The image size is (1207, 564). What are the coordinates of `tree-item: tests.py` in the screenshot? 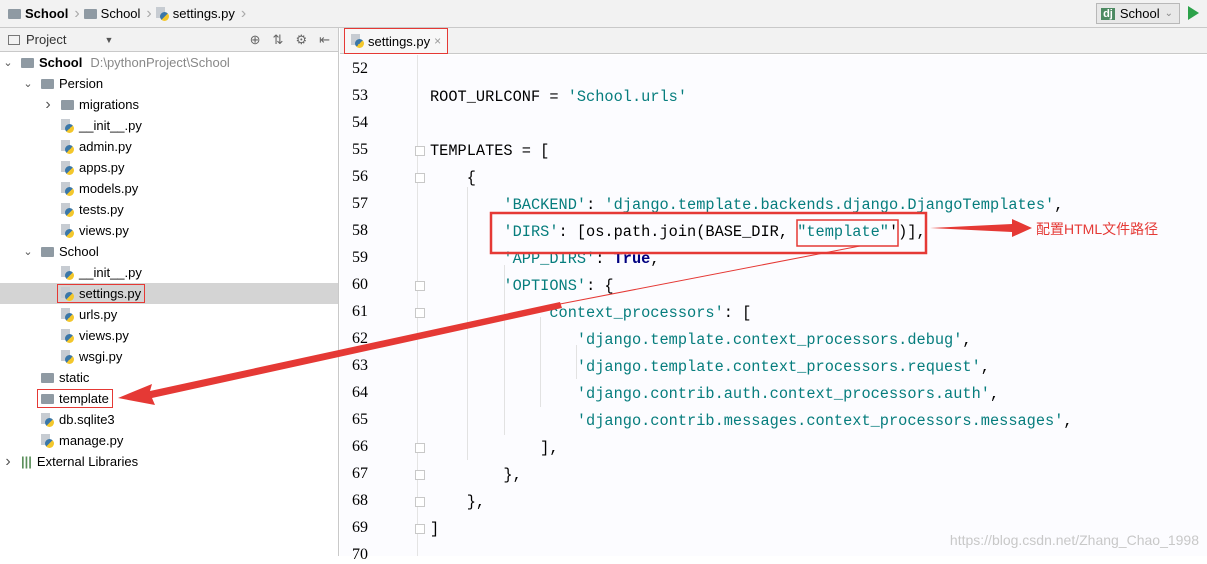 It's located at (169, 209).